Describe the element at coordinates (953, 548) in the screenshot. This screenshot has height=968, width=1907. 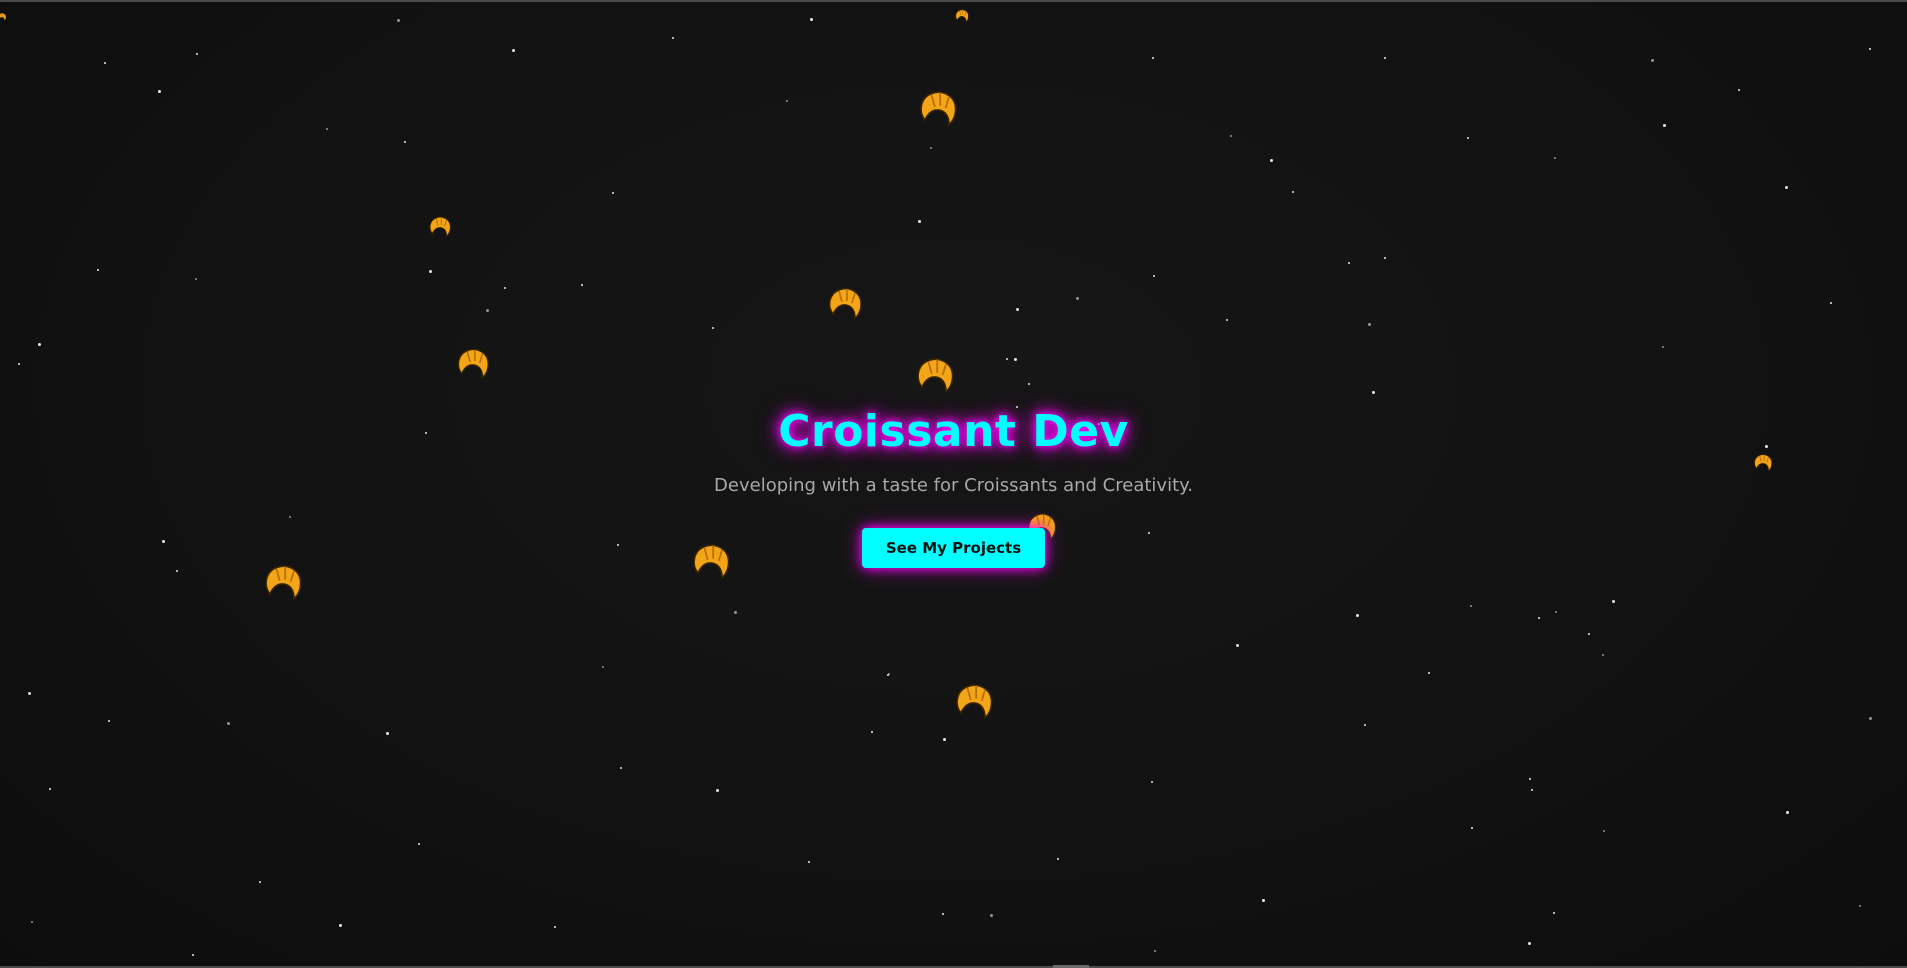
I see `see-projects-button: See My Projects` at that location.